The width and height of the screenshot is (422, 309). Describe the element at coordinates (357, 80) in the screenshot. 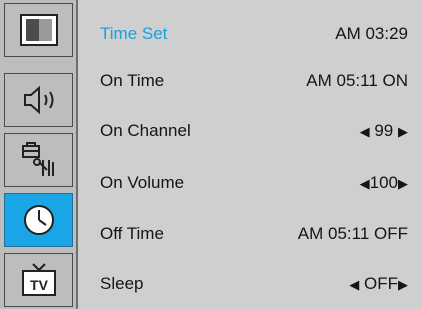

I see `menu-item-value: AM 05:11 ON` at that location.